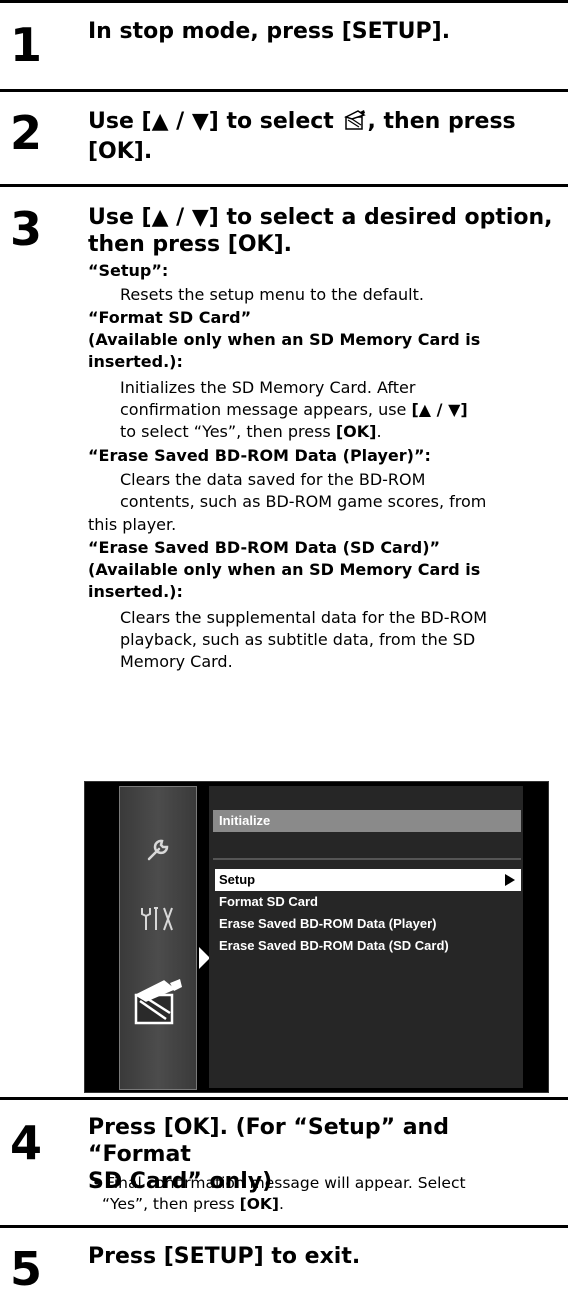  Describe the element at coordinates (128, 270) in the screenshot. I see `option-label: “Setup”:` at that location.